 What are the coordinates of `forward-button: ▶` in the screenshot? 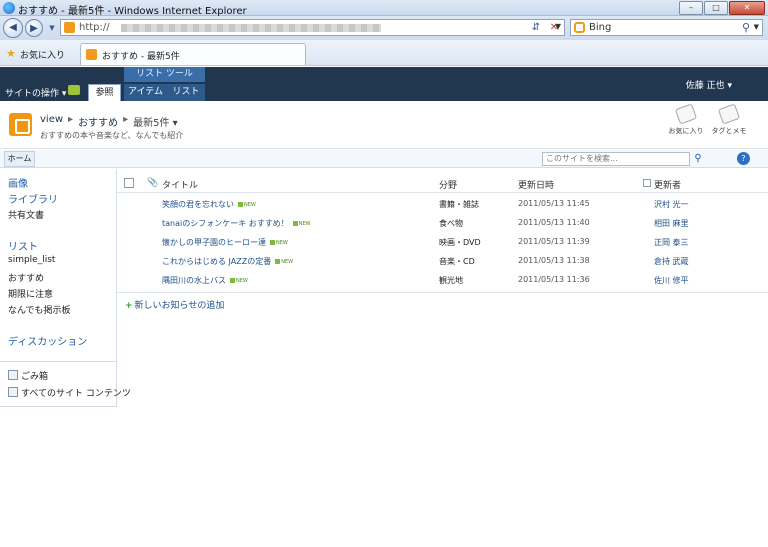 It's located at (34, 28).